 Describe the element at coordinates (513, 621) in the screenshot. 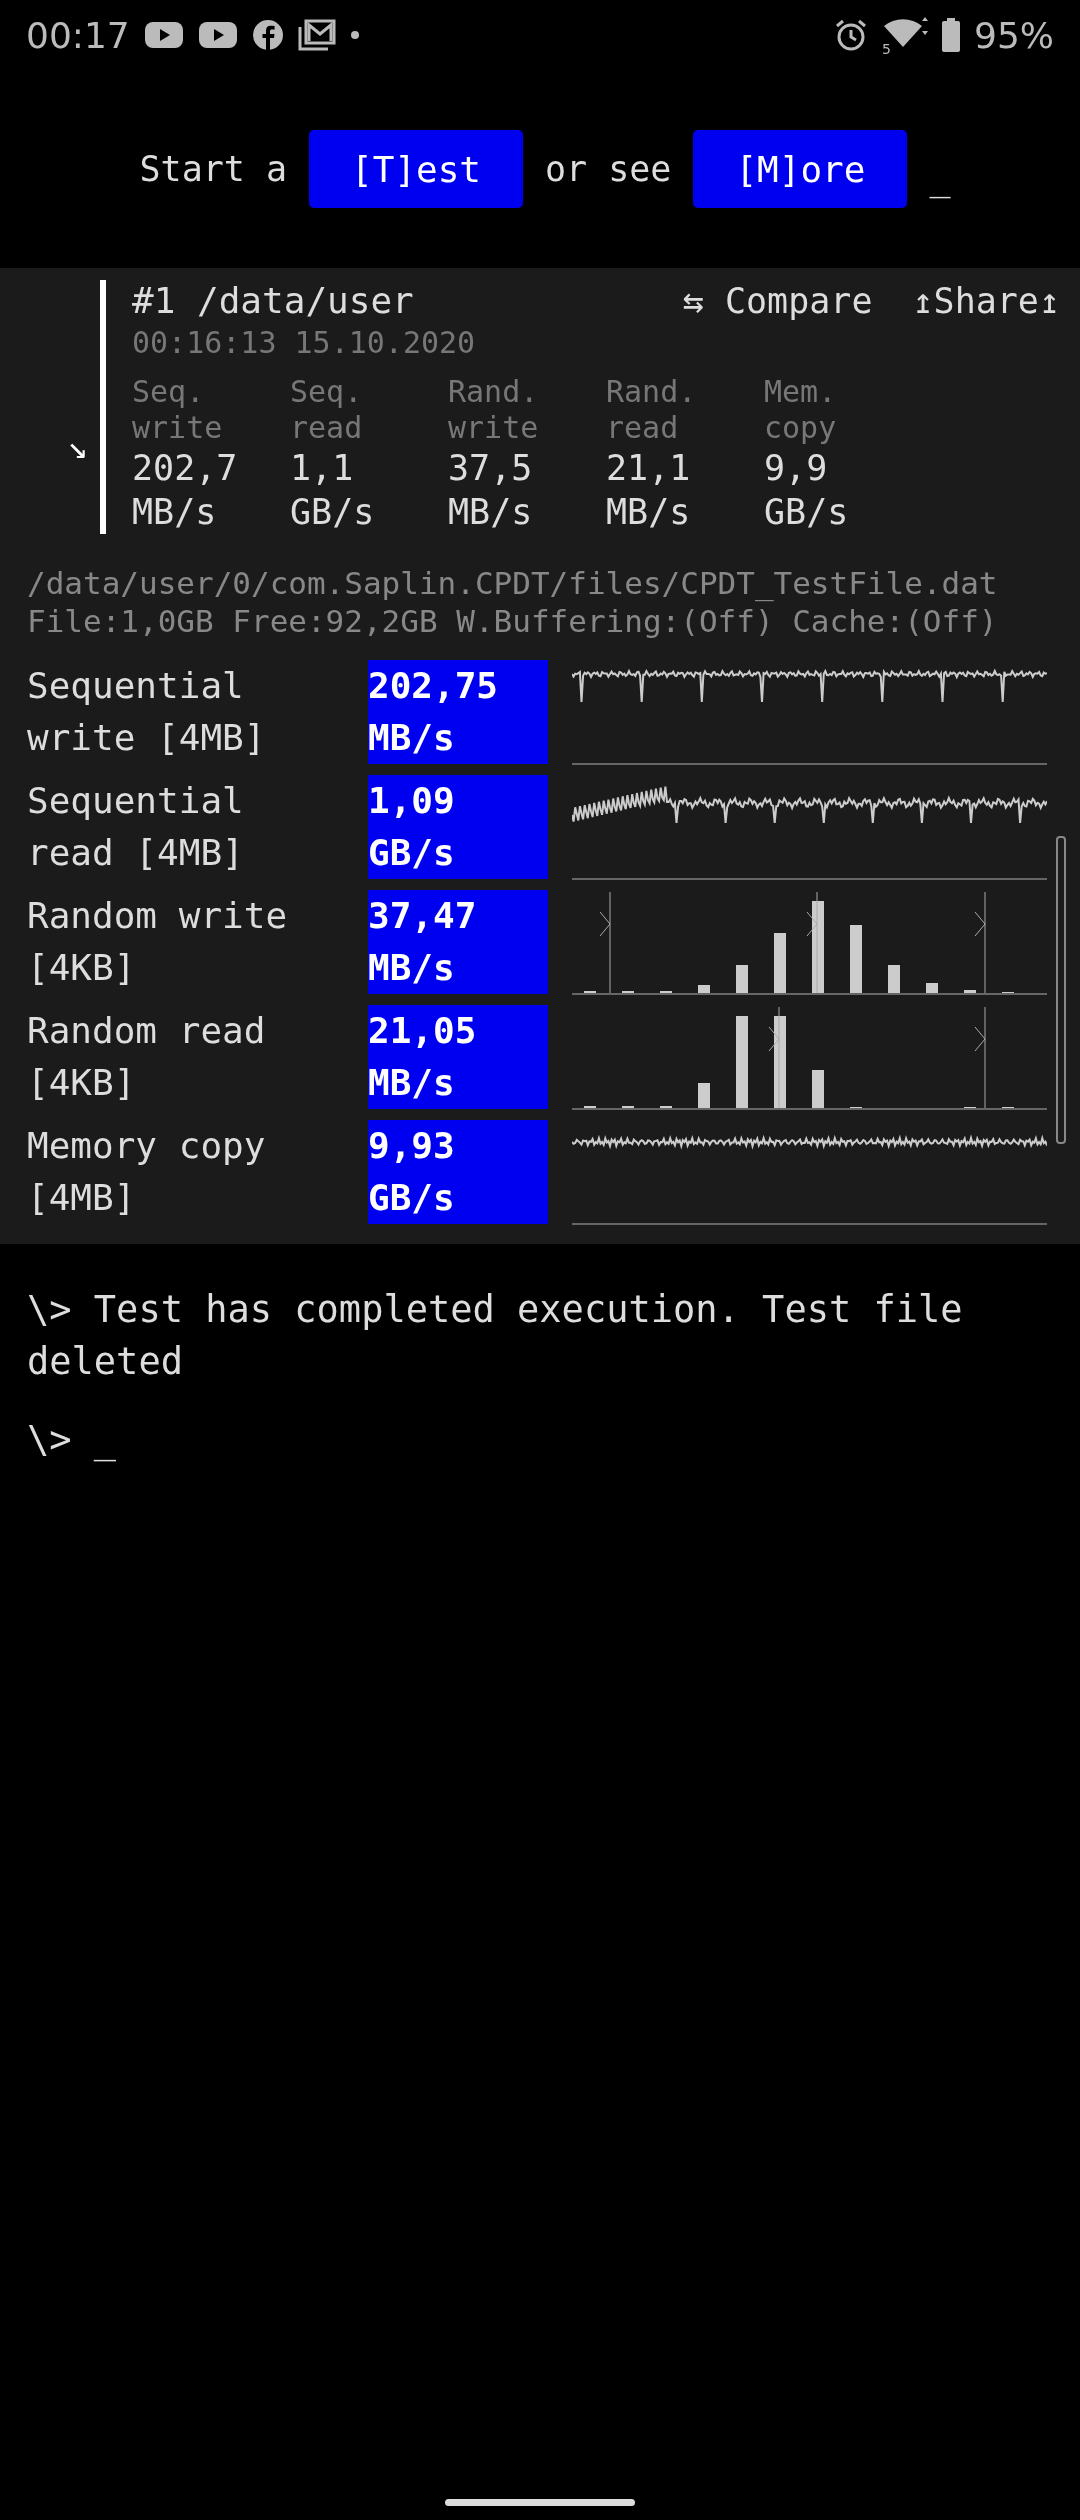

I see `file-stats: File:1,0GB Free:92,2GB W.Buffering:(Off) Cache:(Off)` at that location.